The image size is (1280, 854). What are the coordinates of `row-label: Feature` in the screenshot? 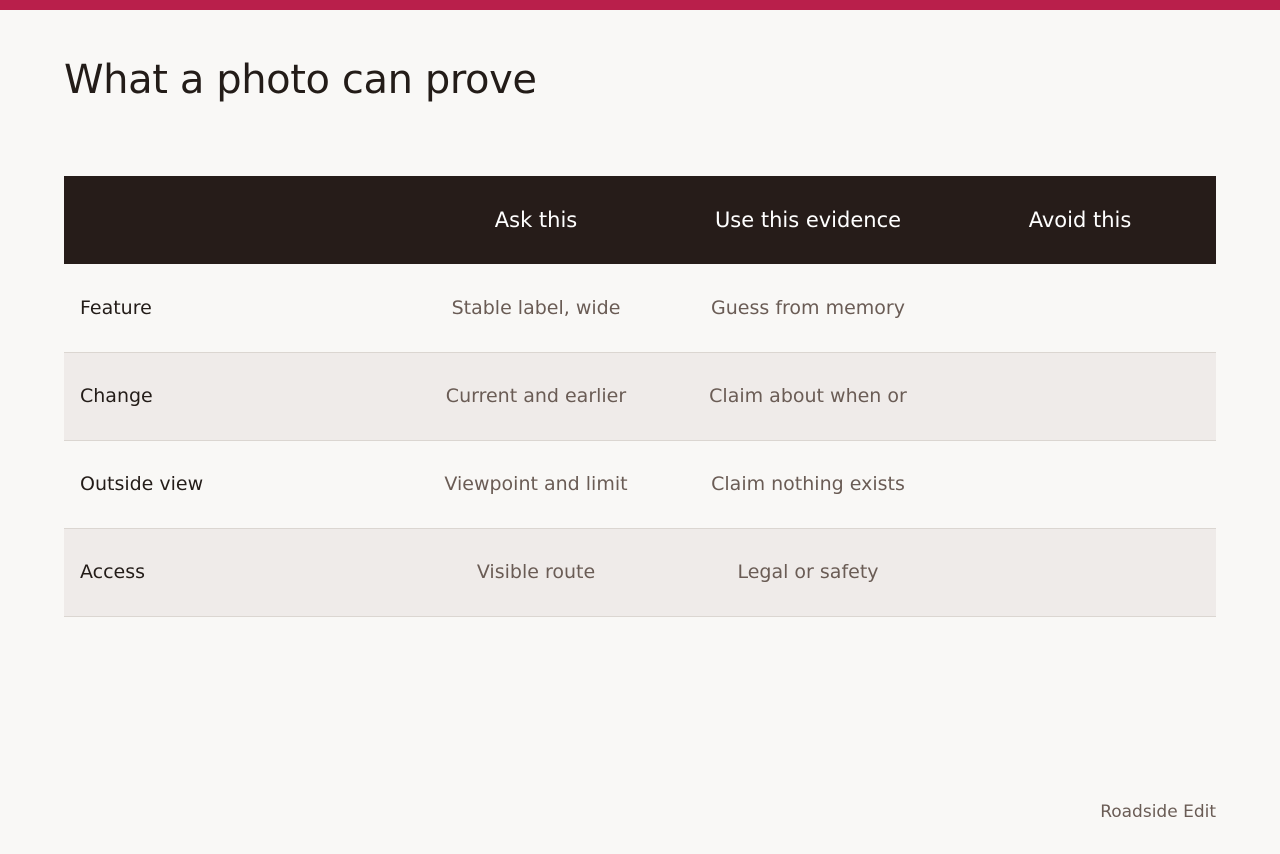 It's located at (116, 307).